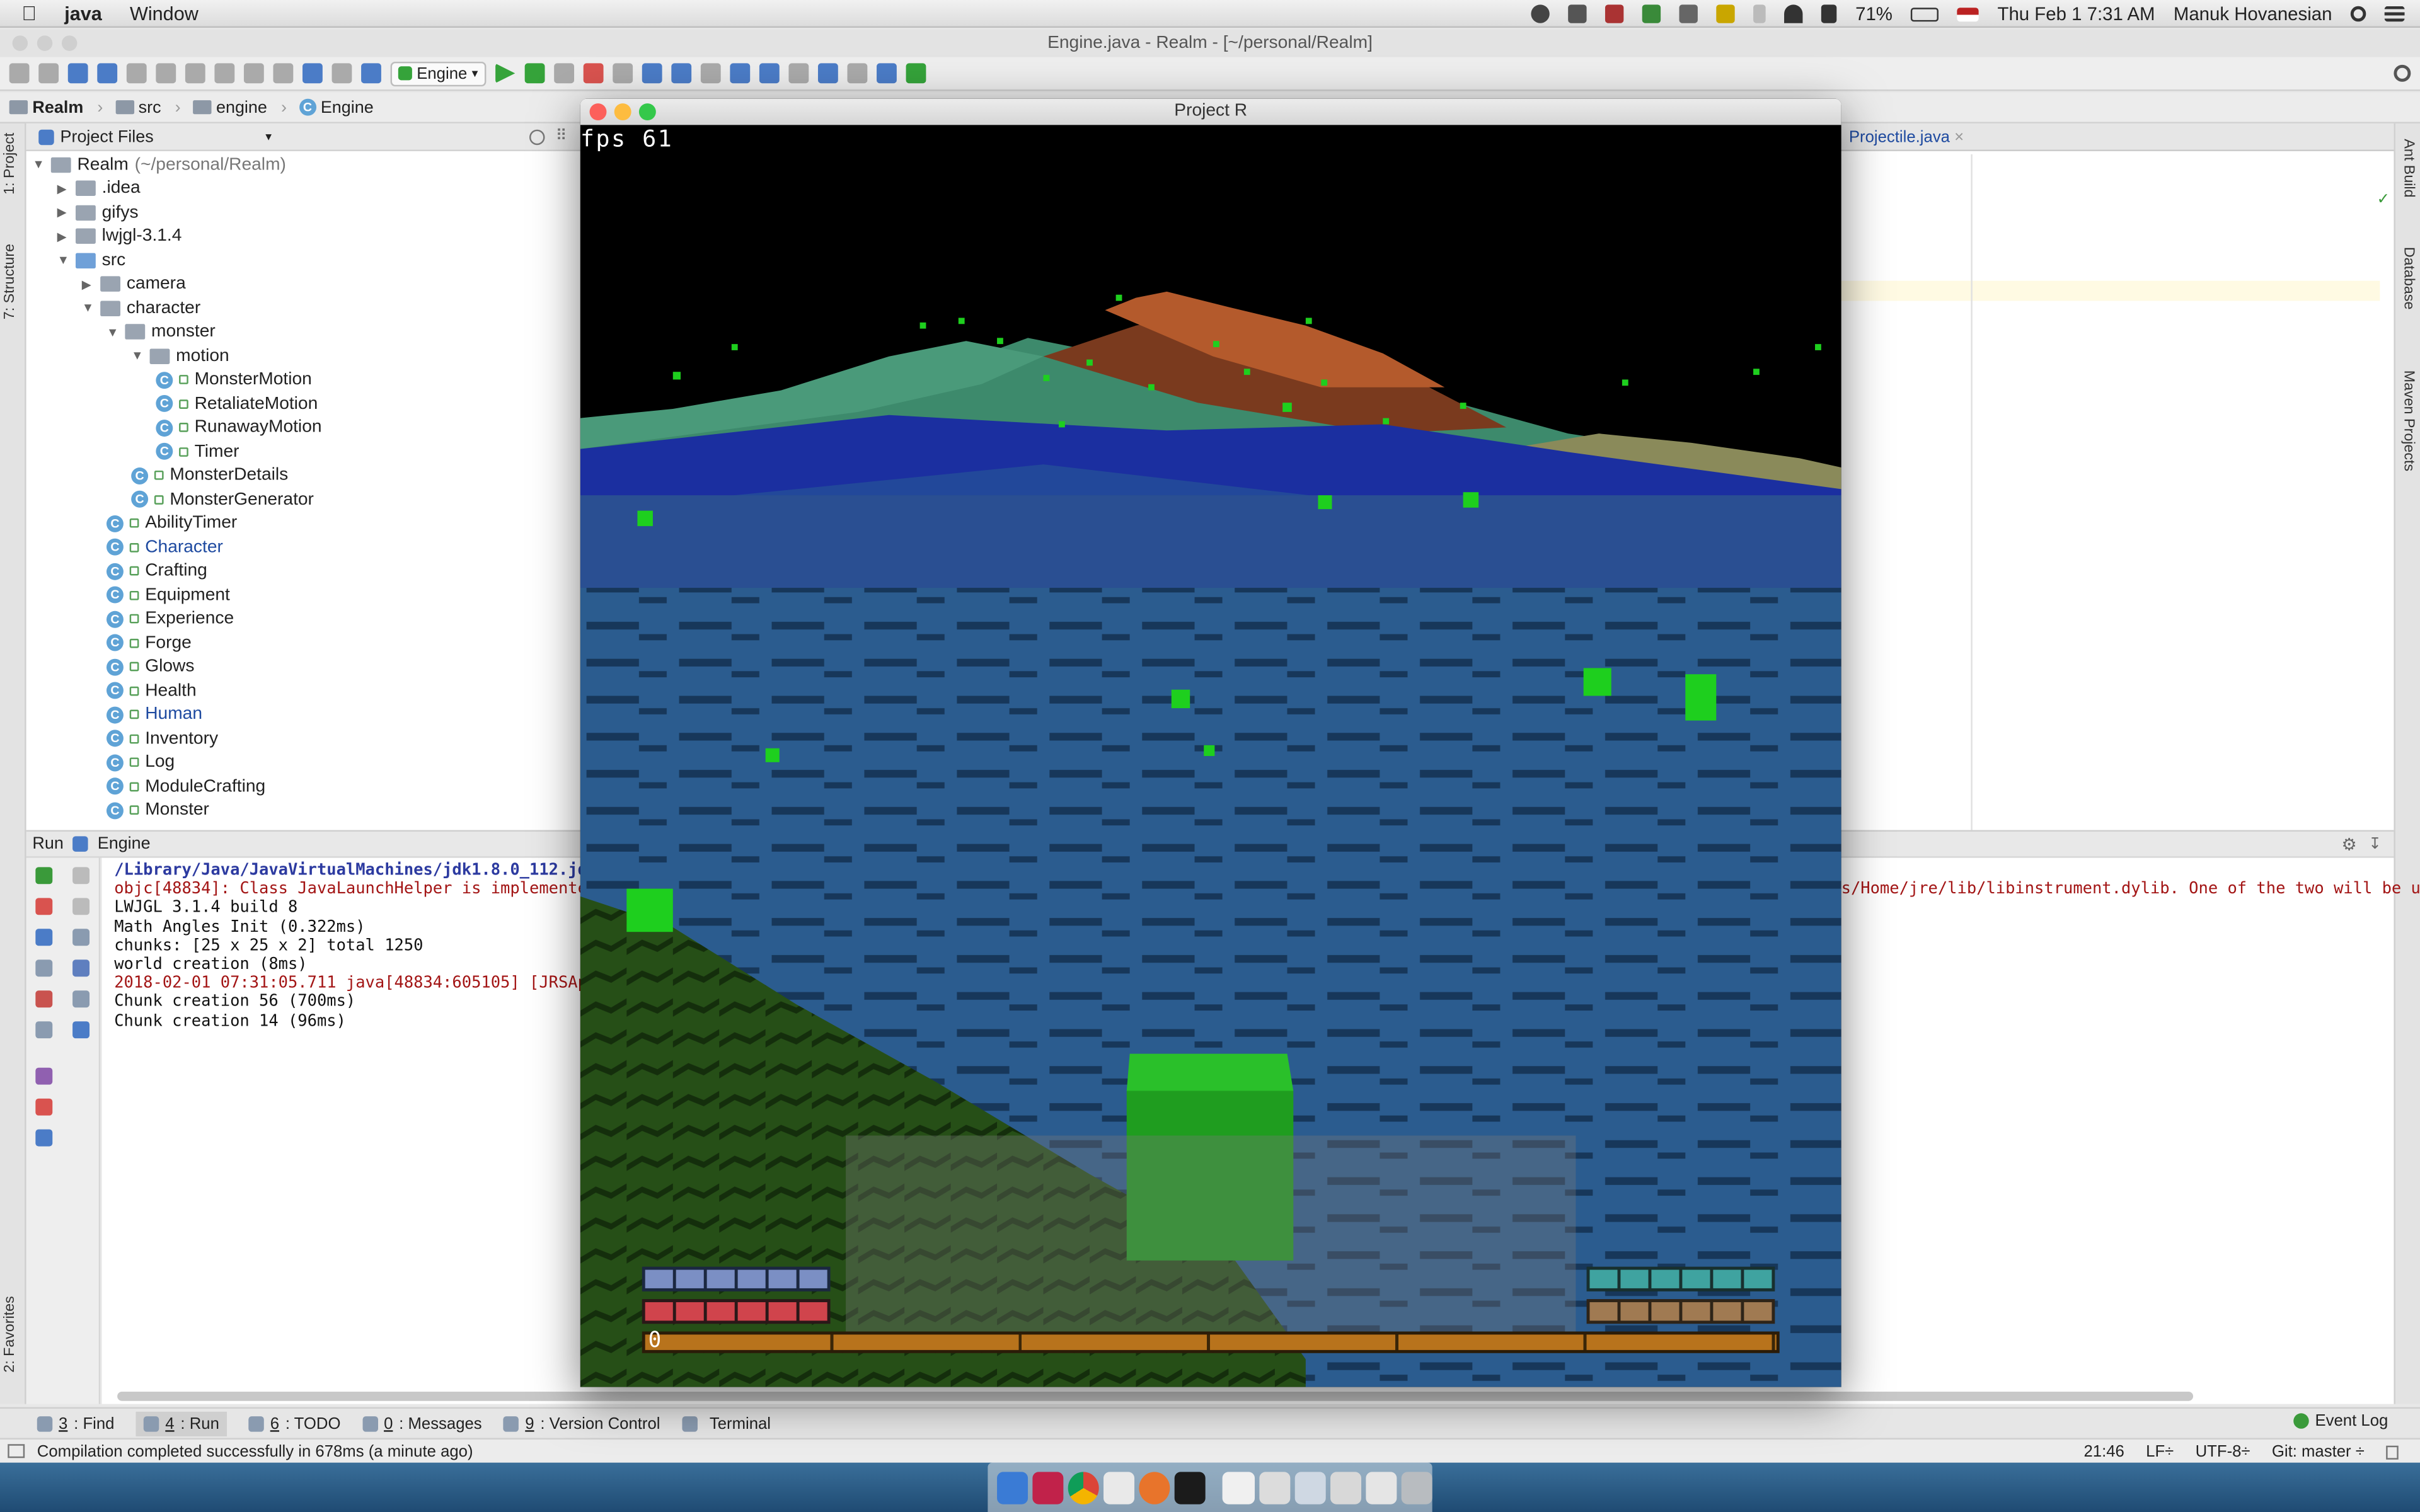 The width and height of the screenshot is (2420, 1512). What do you see at coordinates (152, 691) in the screenshot?
I see `tree-item-health: C Health` at bounding box center [152, 691].